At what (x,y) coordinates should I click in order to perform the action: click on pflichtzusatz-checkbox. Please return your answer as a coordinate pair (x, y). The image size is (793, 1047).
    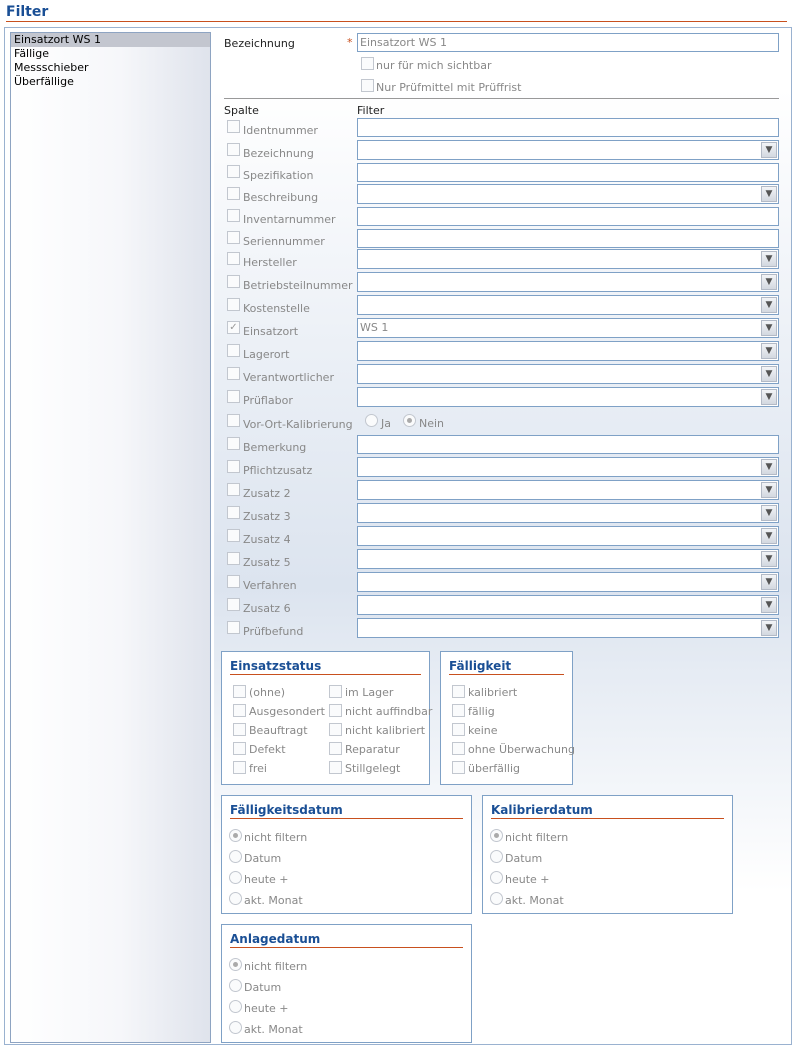
    Looking at the image, I should click on (233, 466).